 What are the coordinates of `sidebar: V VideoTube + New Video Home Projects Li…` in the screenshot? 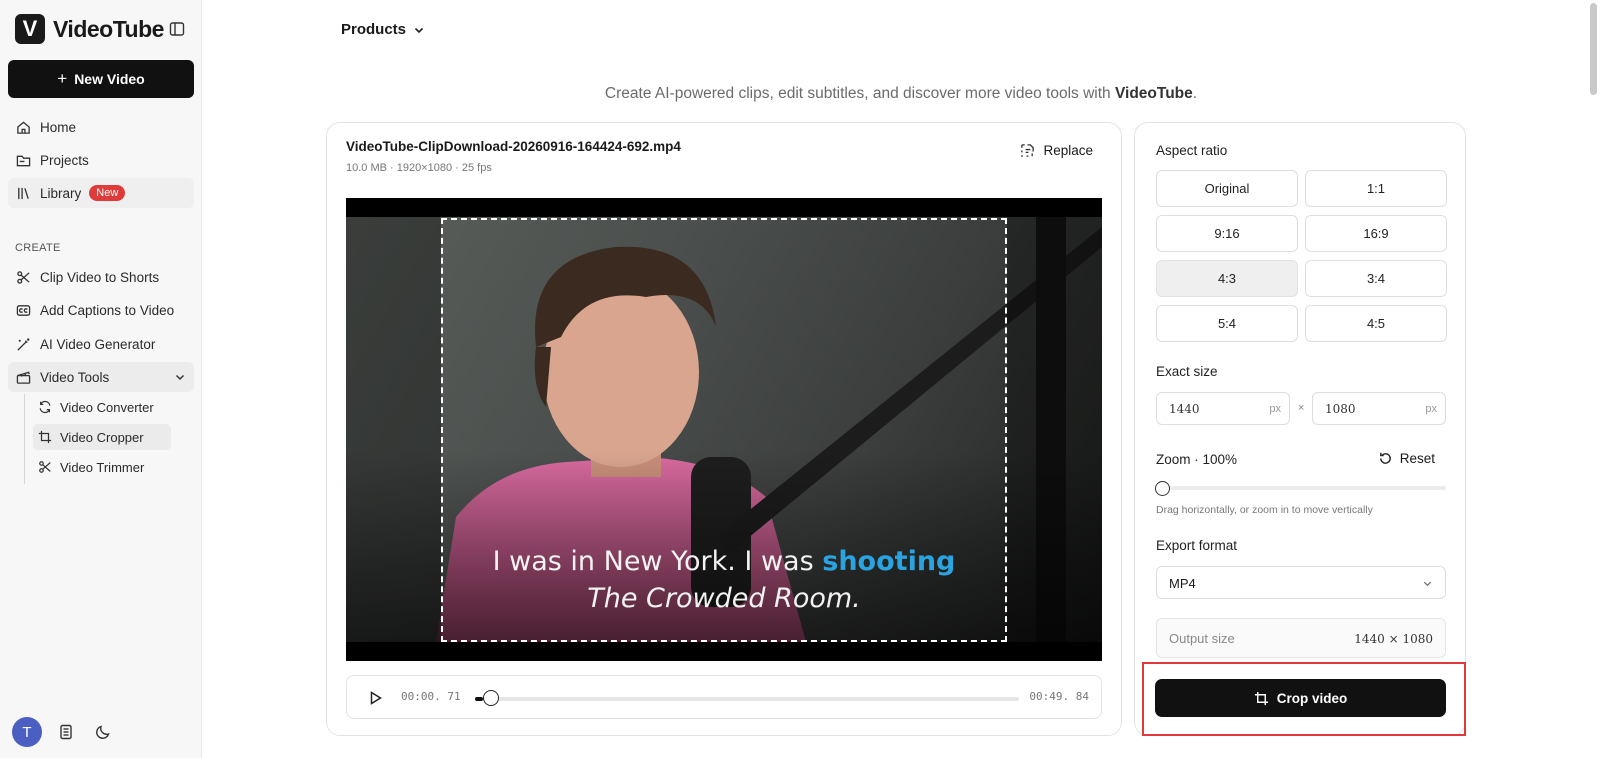 It's located at (101, 379).